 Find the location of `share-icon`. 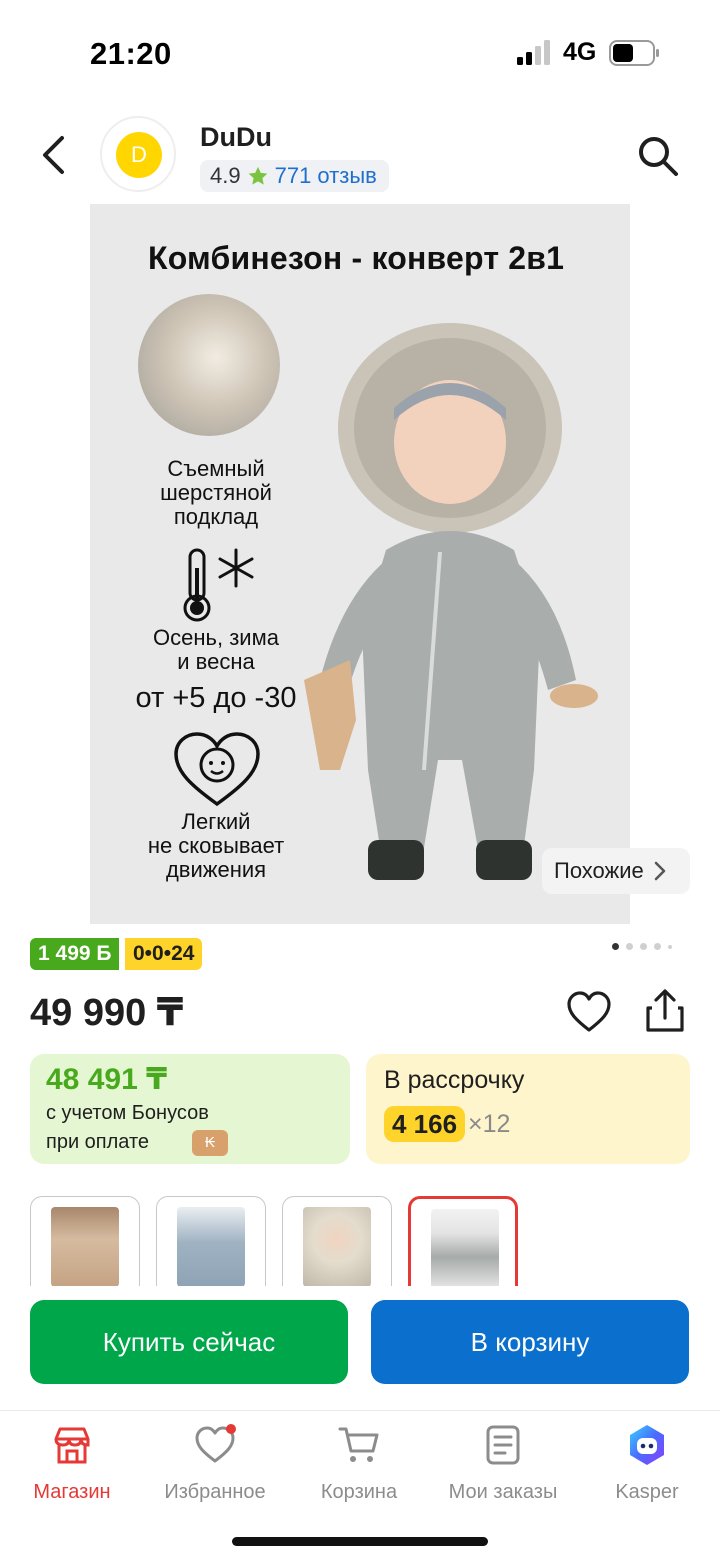

share-icon is located at coordinates (665, 1011).